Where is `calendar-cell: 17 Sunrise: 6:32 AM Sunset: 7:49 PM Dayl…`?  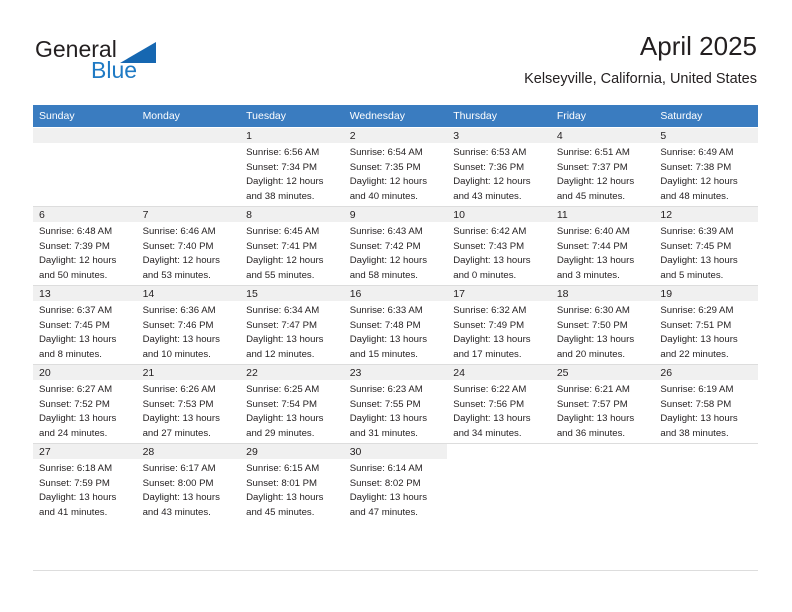 calendar-cell: 17 Sunrise: 6:32 AM Sunset: 7:49 PM Dayl… is located at coordinates (499, 325).